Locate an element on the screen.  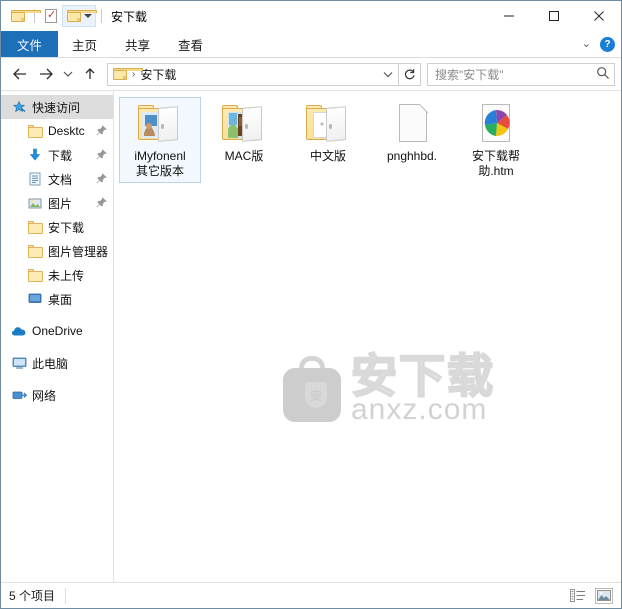
address-bar: › 安下载 搜索"安下载" is located at coordinates (311, 74).